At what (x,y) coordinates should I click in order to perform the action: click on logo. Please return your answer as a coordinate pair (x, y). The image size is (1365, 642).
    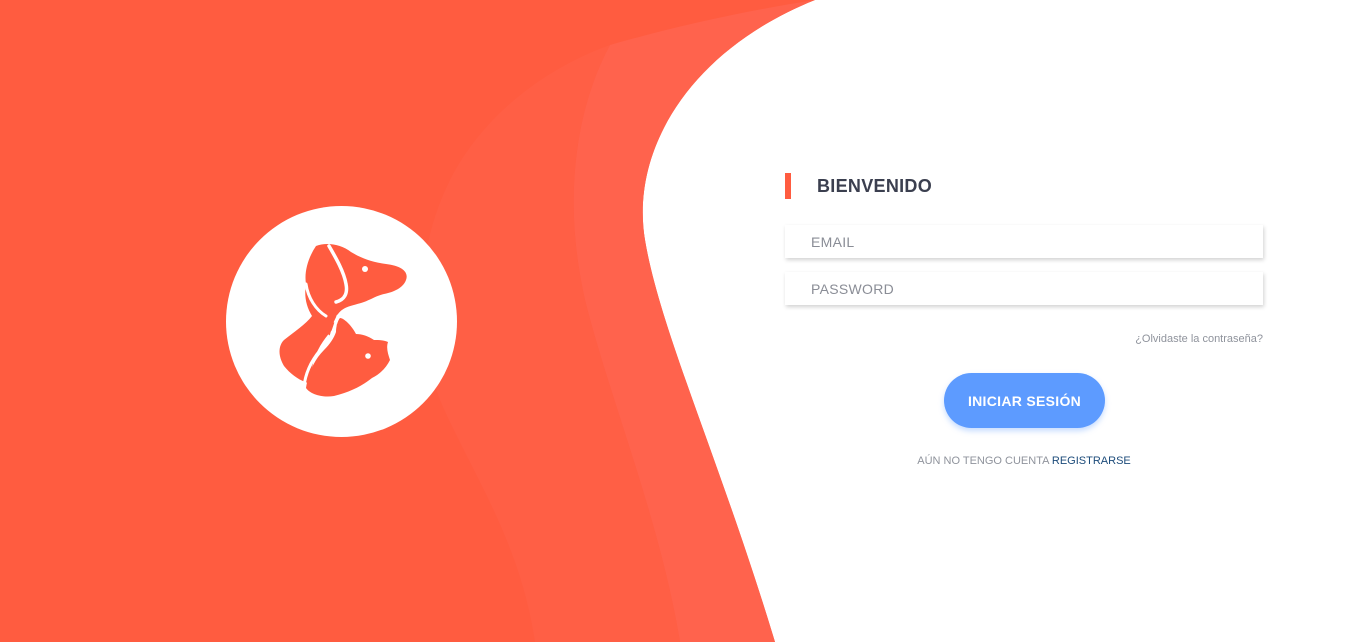
    Looking at the image, I should click on (341, 321).